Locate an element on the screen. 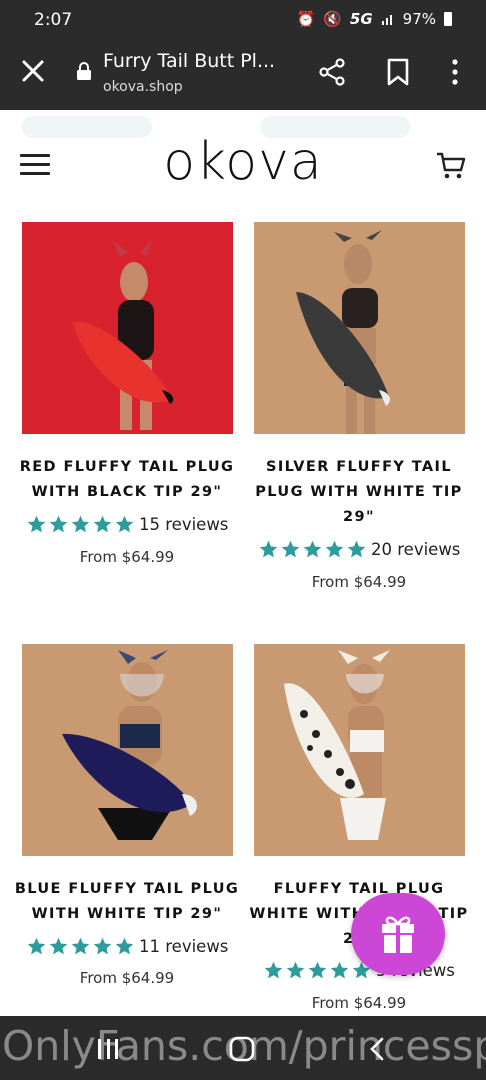 The height and width of the screenshot is (1080, 486). review-count: 20 reviews is located at coordinates (416, 549).